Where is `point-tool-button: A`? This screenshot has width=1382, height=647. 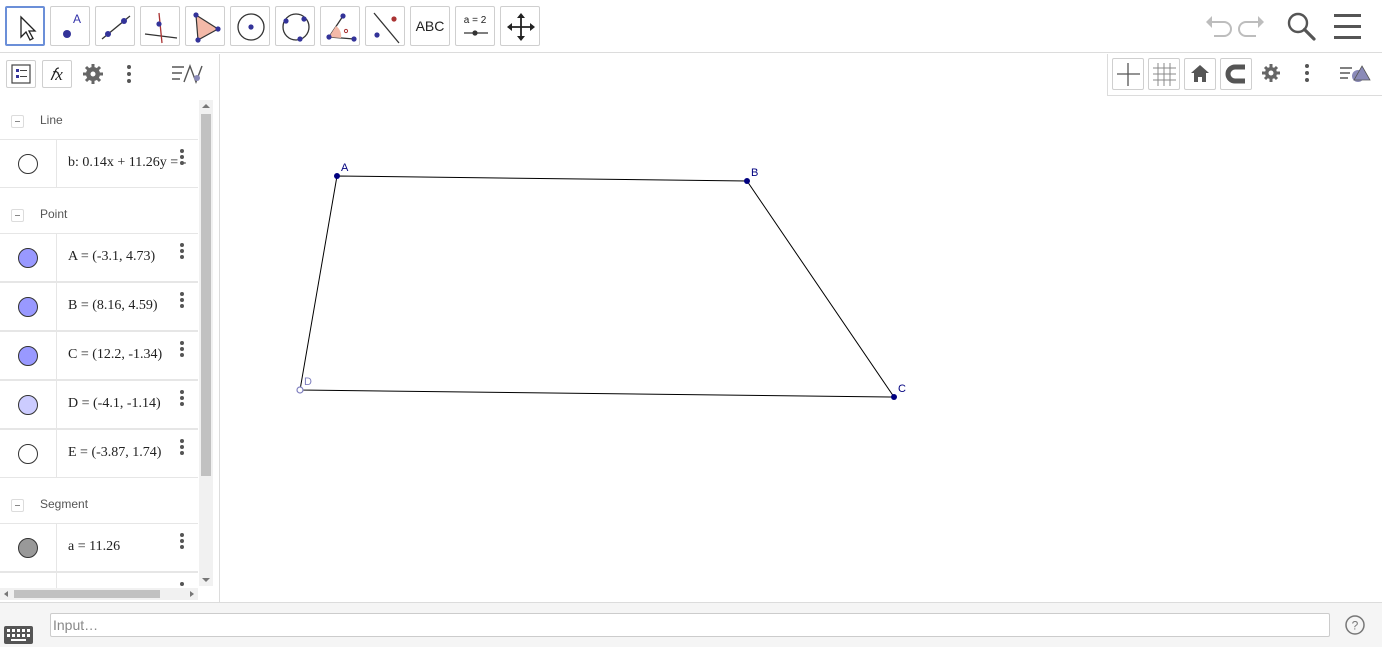 point-tool-button: A is located at coordinates (70, 26).